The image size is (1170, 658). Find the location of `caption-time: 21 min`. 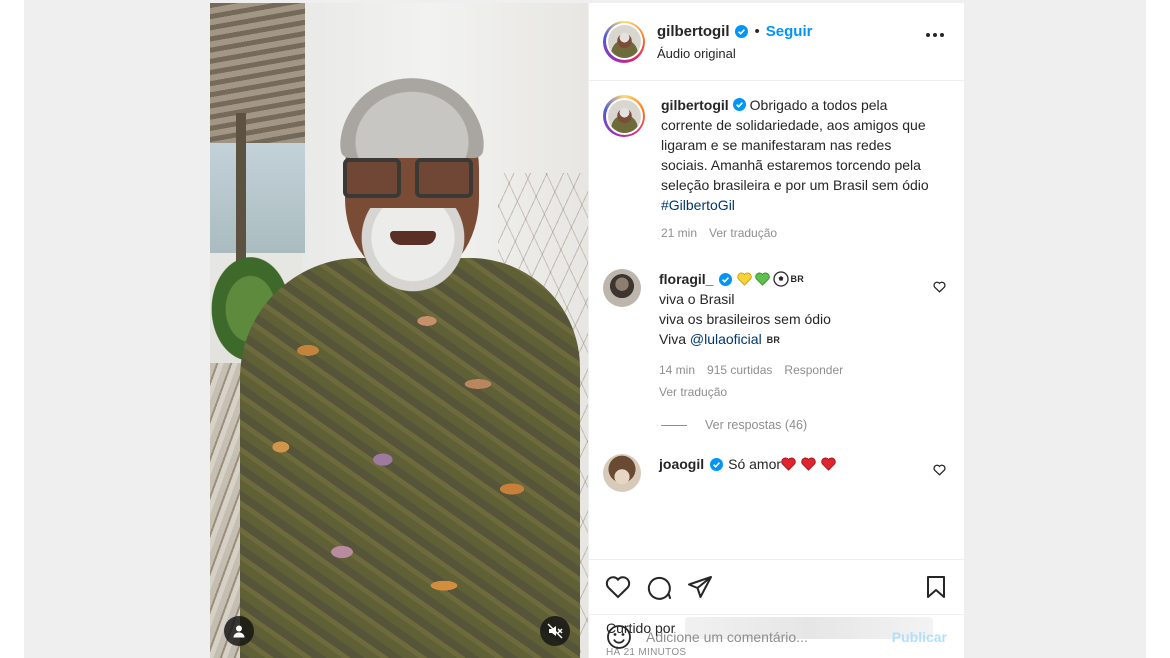

caption-time: 21 min is located at coordinates (679, 233).